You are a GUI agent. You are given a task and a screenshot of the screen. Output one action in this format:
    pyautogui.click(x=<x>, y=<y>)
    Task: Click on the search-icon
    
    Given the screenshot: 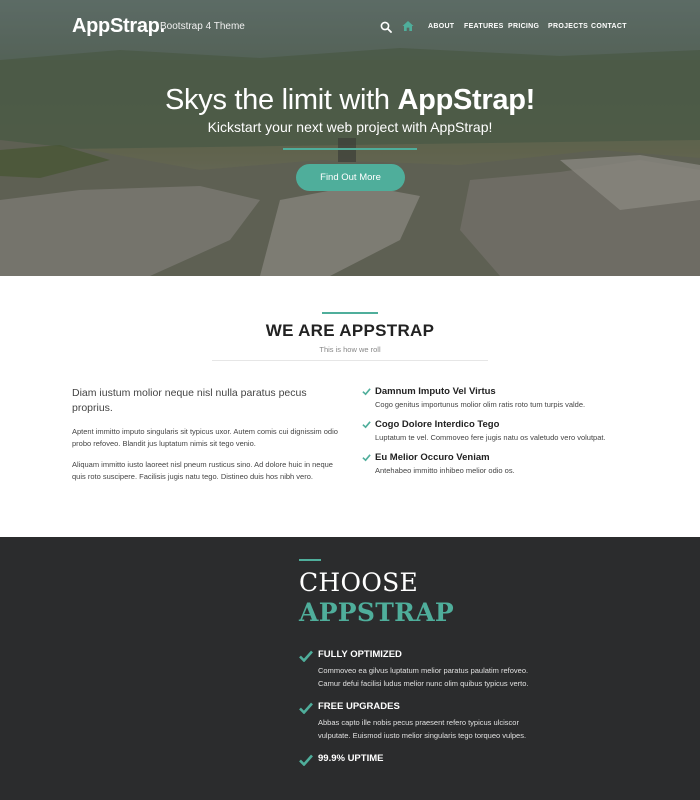 What is the action you would take?
    pyautogui.click(x=386, y=27)
    